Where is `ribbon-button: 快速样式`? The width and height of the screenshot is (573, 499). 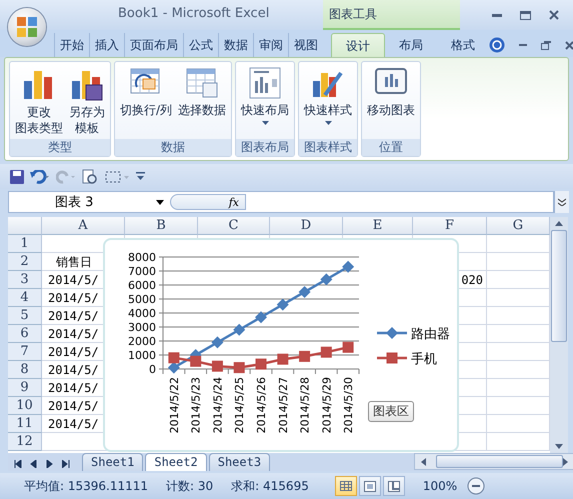 ribbon-button: 快速样式 is located at coordinates (328, 96).